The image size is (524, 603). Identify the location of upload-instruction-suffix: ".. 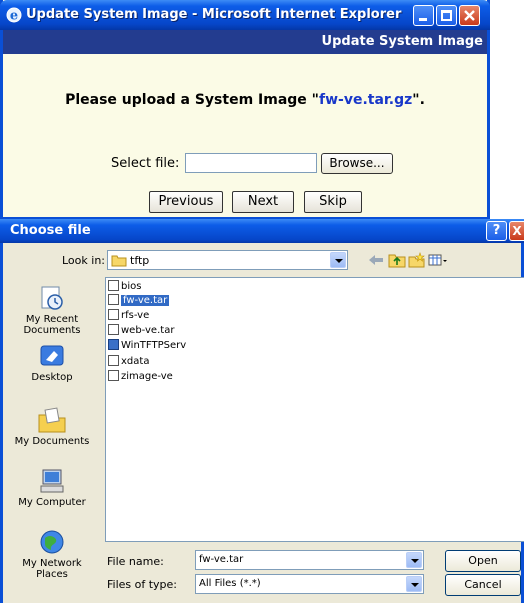
(418, 100).